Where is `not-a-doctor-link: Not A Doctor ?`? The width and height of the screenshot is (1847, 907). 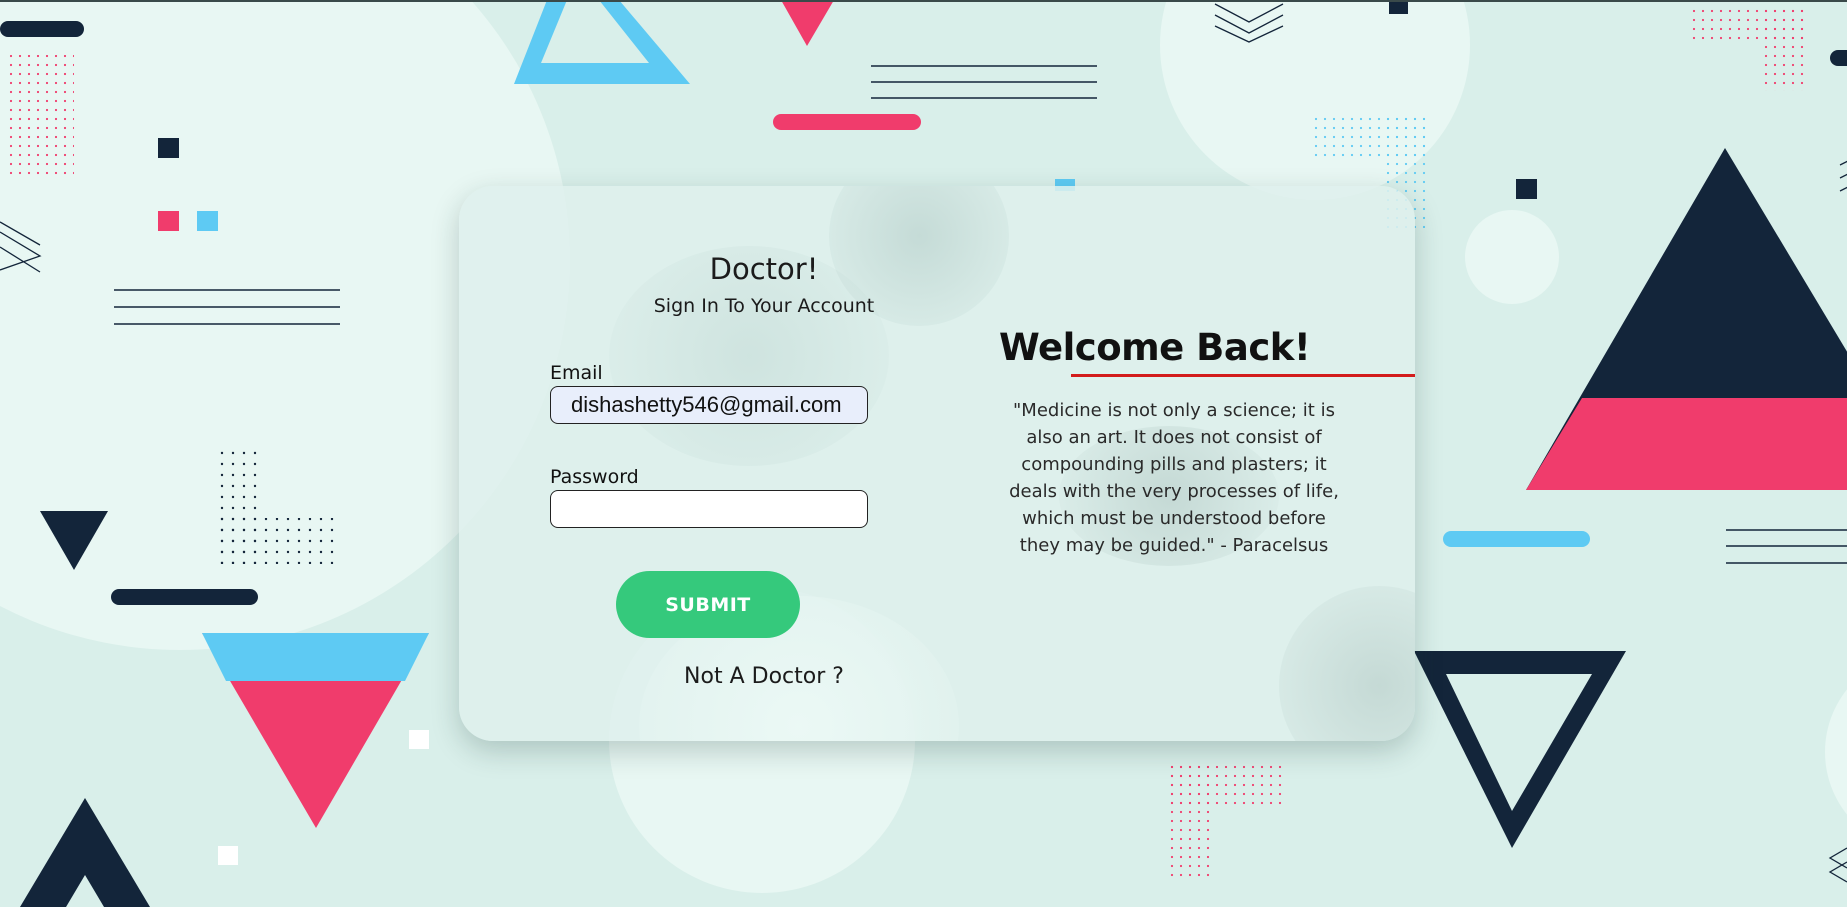 not-a-doctor-link: Not A Doctor ? is located at coordinates (764, 676).